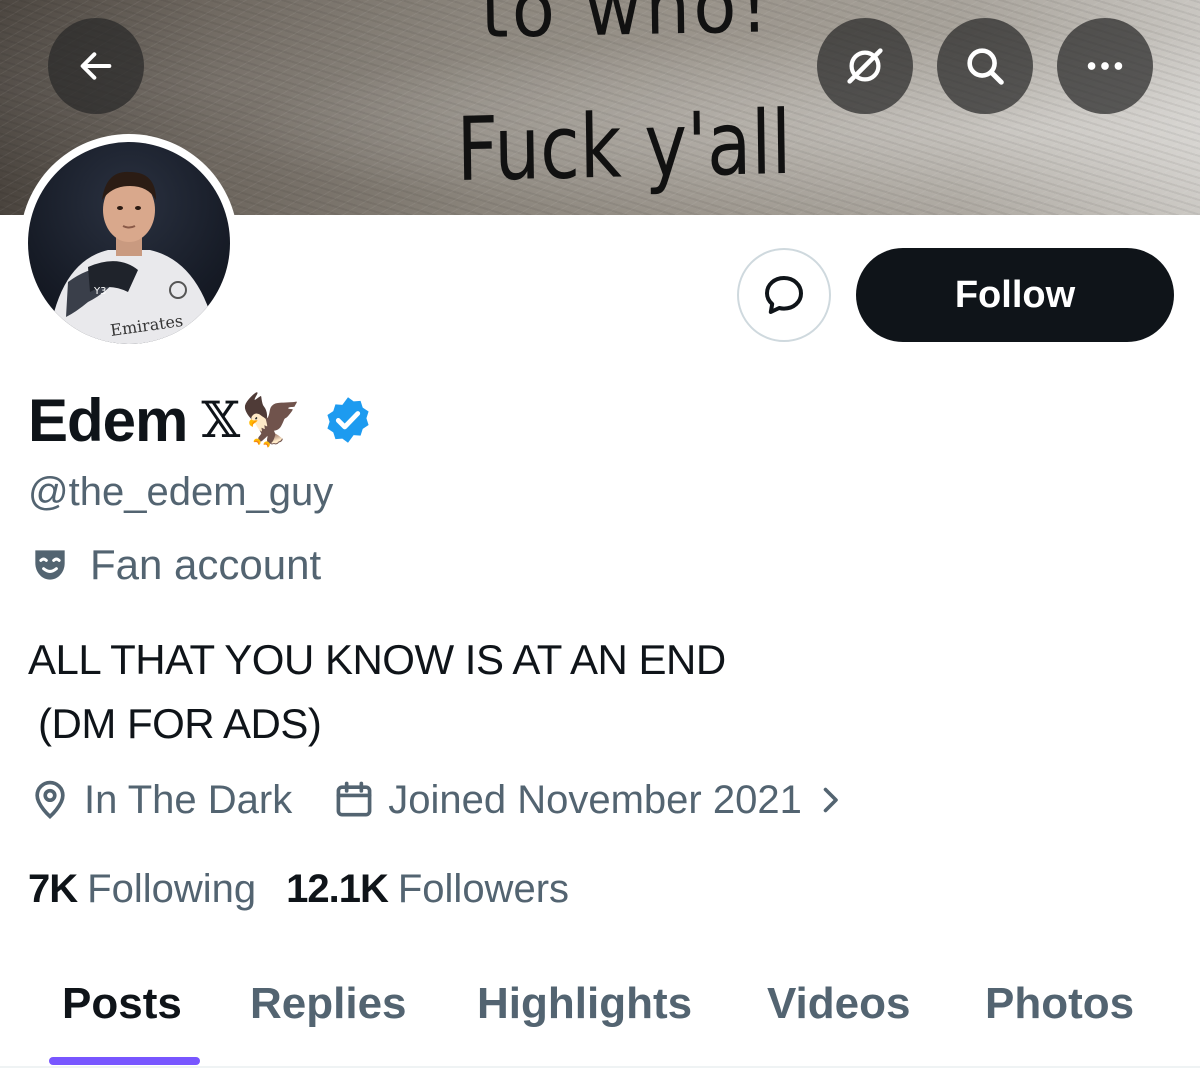 This screenshot has width=1200, height=1080. I want to click on follow-button: Follow, so click(1015, 295).